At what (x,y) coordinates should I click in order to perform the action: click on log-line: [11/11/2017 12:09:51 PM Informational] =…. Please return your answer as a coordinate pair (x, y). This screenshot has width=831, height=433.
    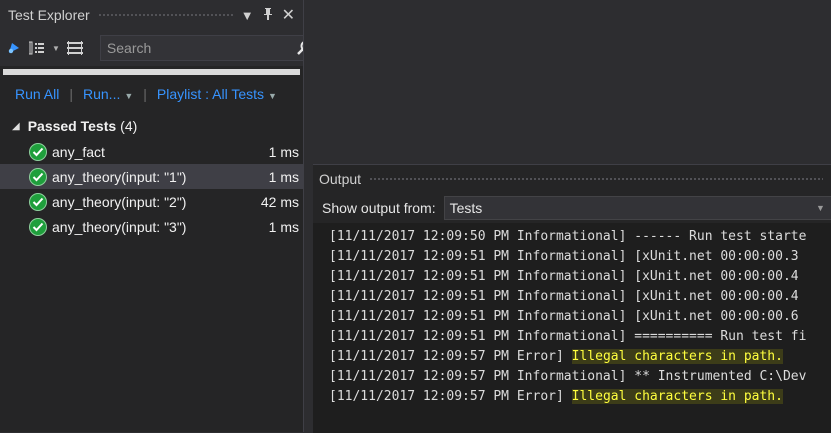
    Looking at the image, I should click on (580, 337).